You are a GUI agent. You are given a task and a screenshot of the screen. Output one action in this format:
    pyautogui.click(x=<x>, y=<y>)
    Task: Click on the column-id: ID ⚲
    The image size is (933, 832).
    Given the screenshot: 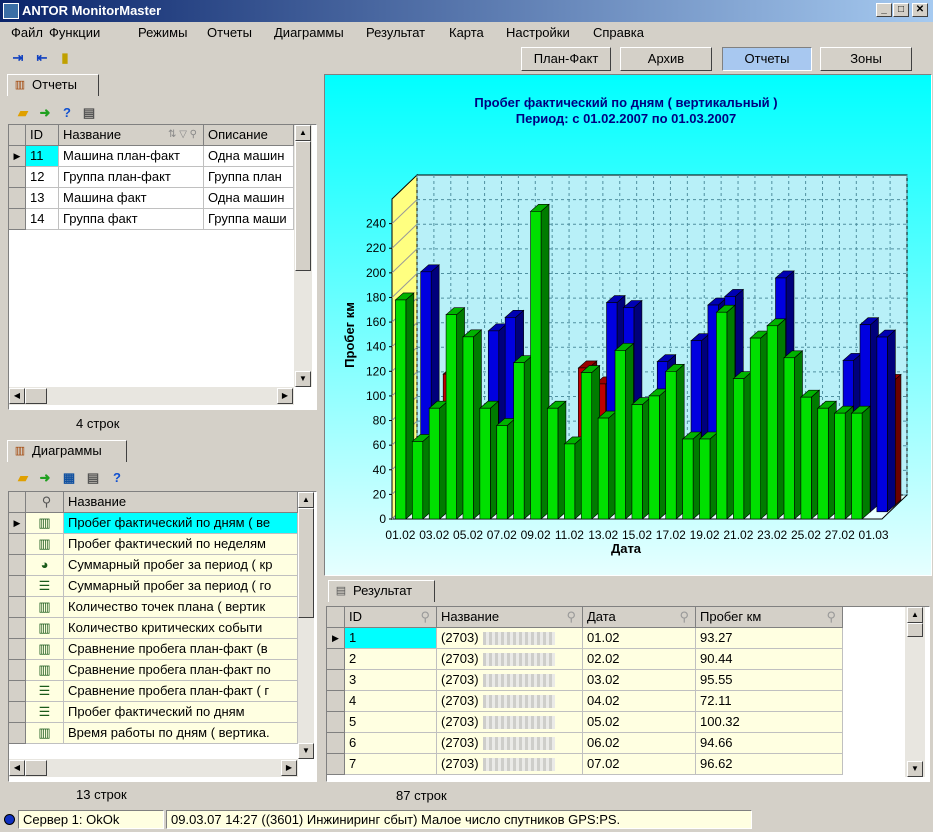 What is the action you would take?
    pyautogui.click(x=391, y=617)
    